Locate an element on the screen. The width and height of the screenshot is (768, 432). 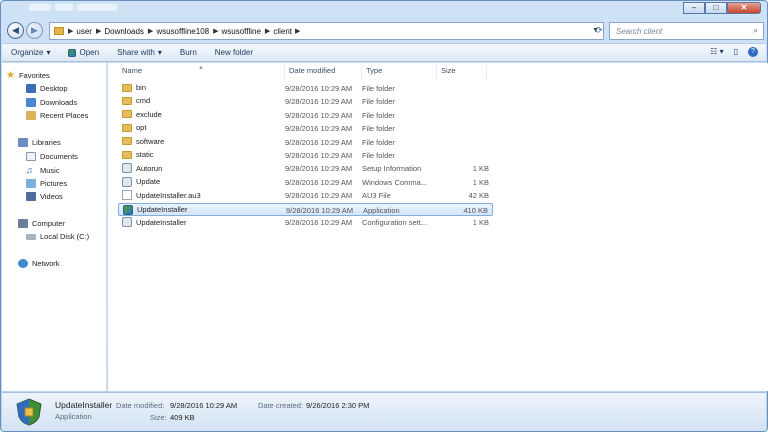
file-name: Update is located at coordinates (148, 182).